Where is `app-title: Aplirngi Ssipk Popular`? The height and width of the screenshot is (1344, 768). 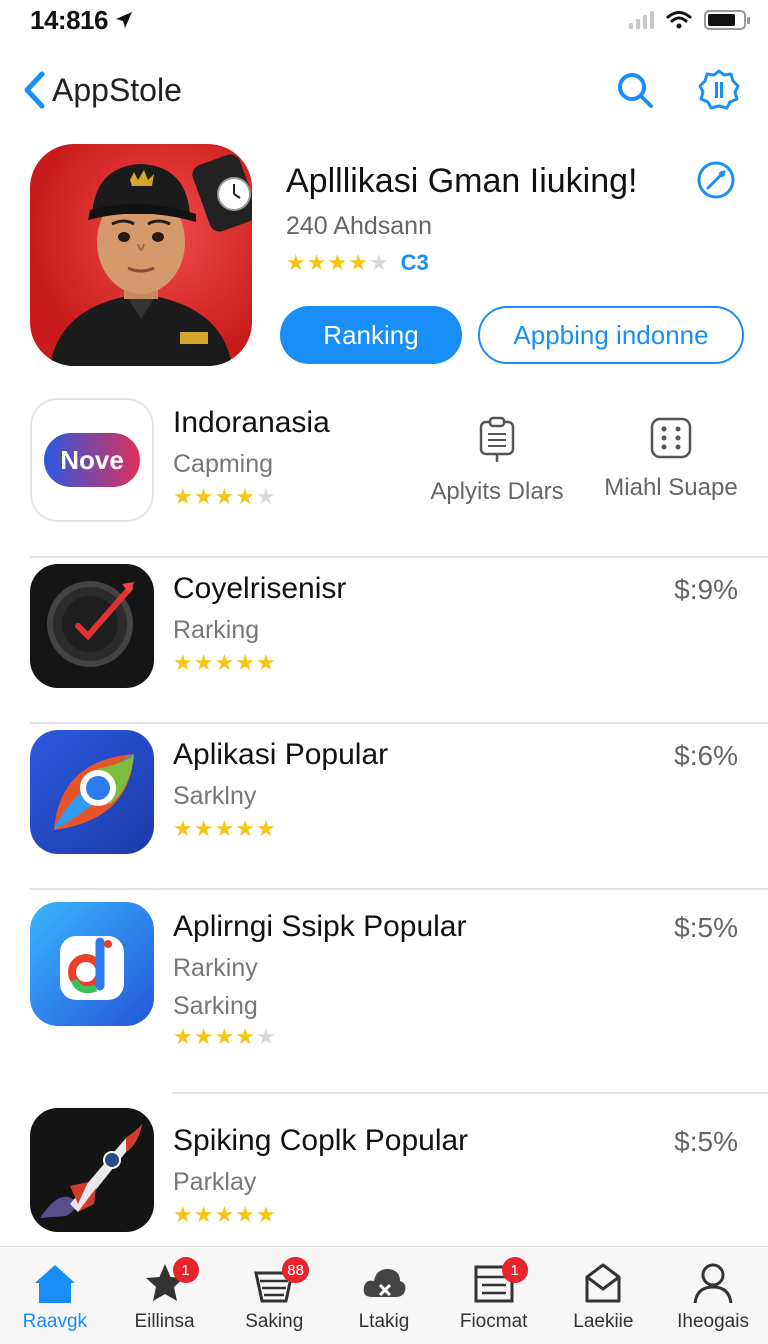
app-title: Aplirngi Ssipk Popular is located at coordinates (320, 926).